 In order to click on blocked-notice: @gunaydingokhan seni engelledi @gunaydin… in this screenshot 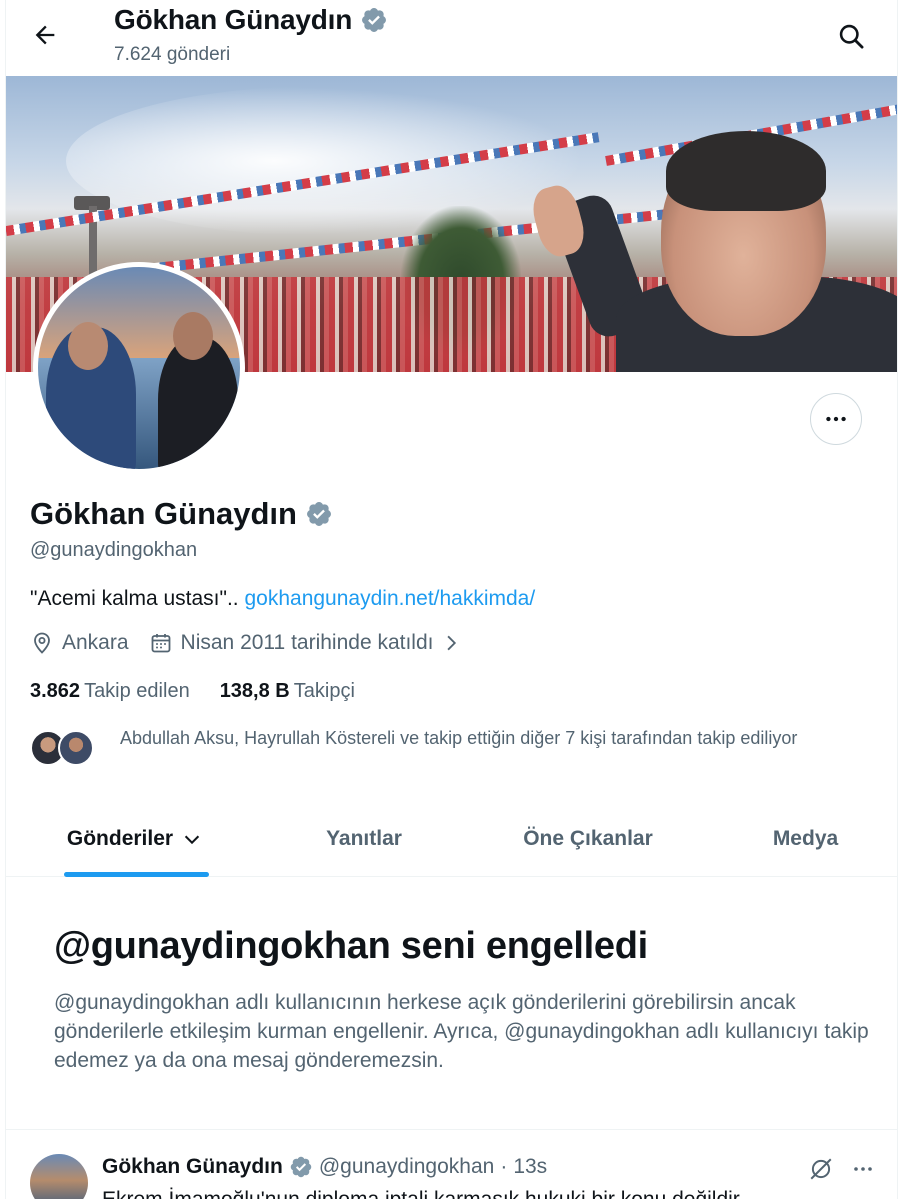, I will do `click(464, 1000)`.